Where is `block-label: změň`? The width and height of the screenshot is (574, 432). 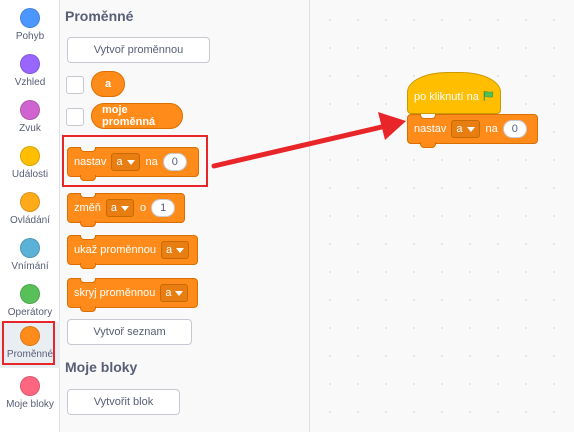 block-label: změň is located at coordinates (87, 208).